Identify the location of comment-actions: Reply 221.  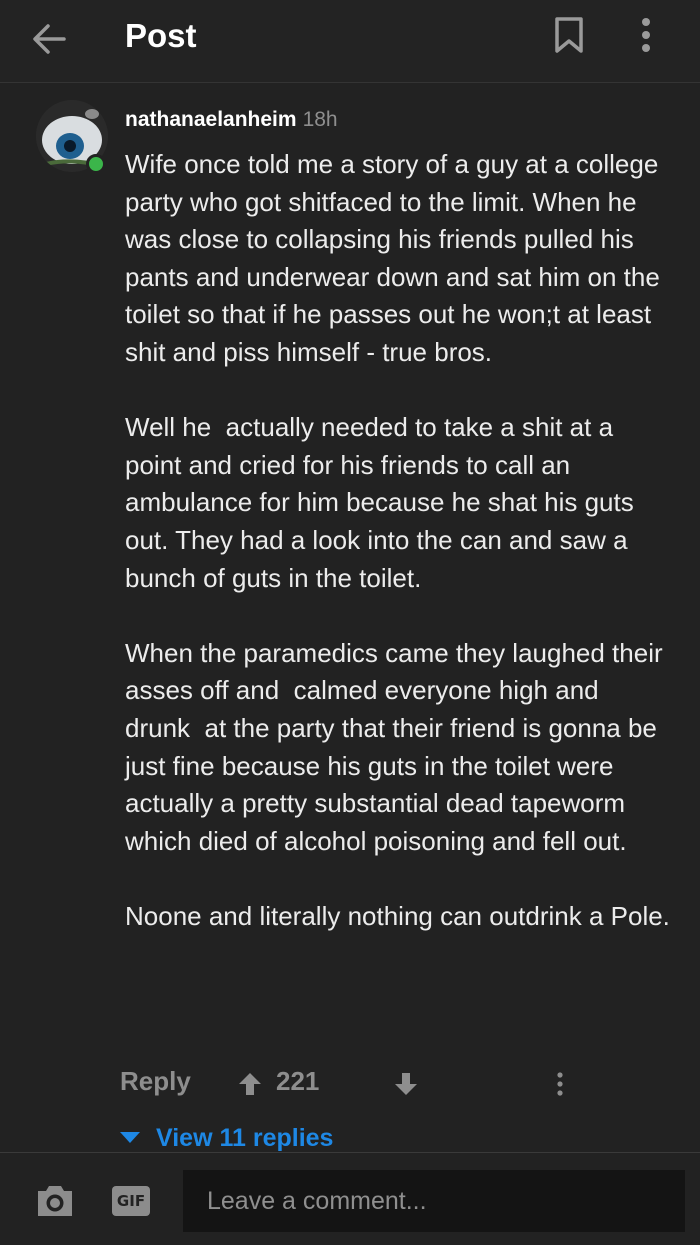
(400, 1084).